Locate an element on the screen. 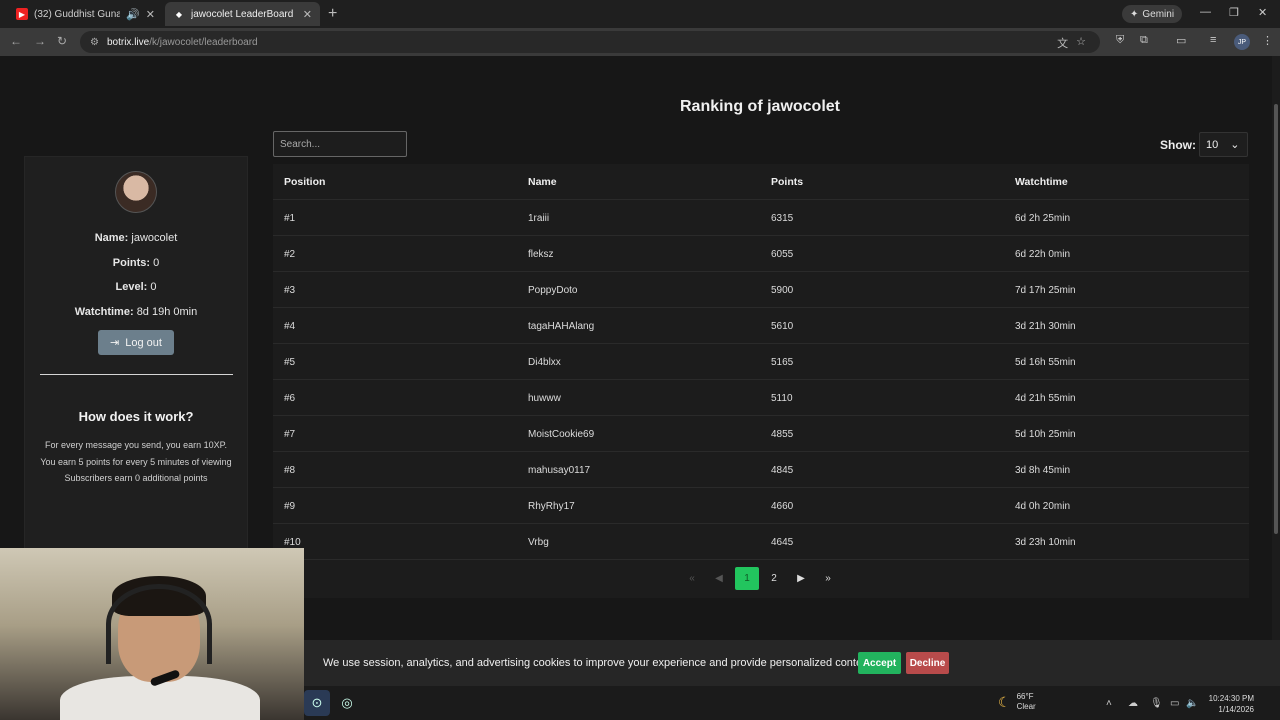 The image size is (1280, 720). bookmark-star-icon: ☆ is located at coordinates (1081, 43).